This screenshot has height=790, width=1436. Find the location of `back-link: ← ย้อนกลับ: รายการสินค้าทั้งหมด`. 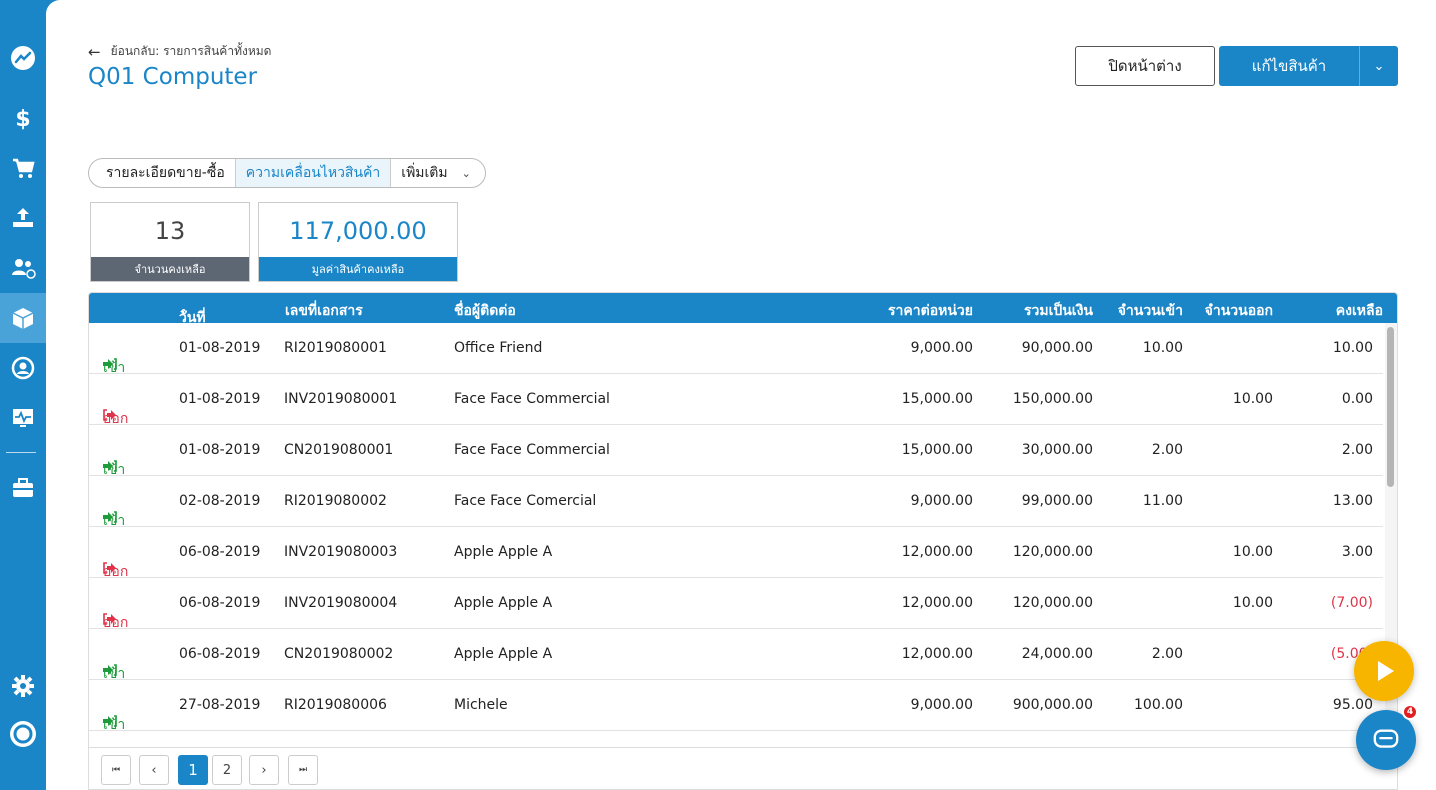

back-link: ← ย้อนกลับ: รายการสินค้าทั้งหมด is located at coordinates (179, 51).